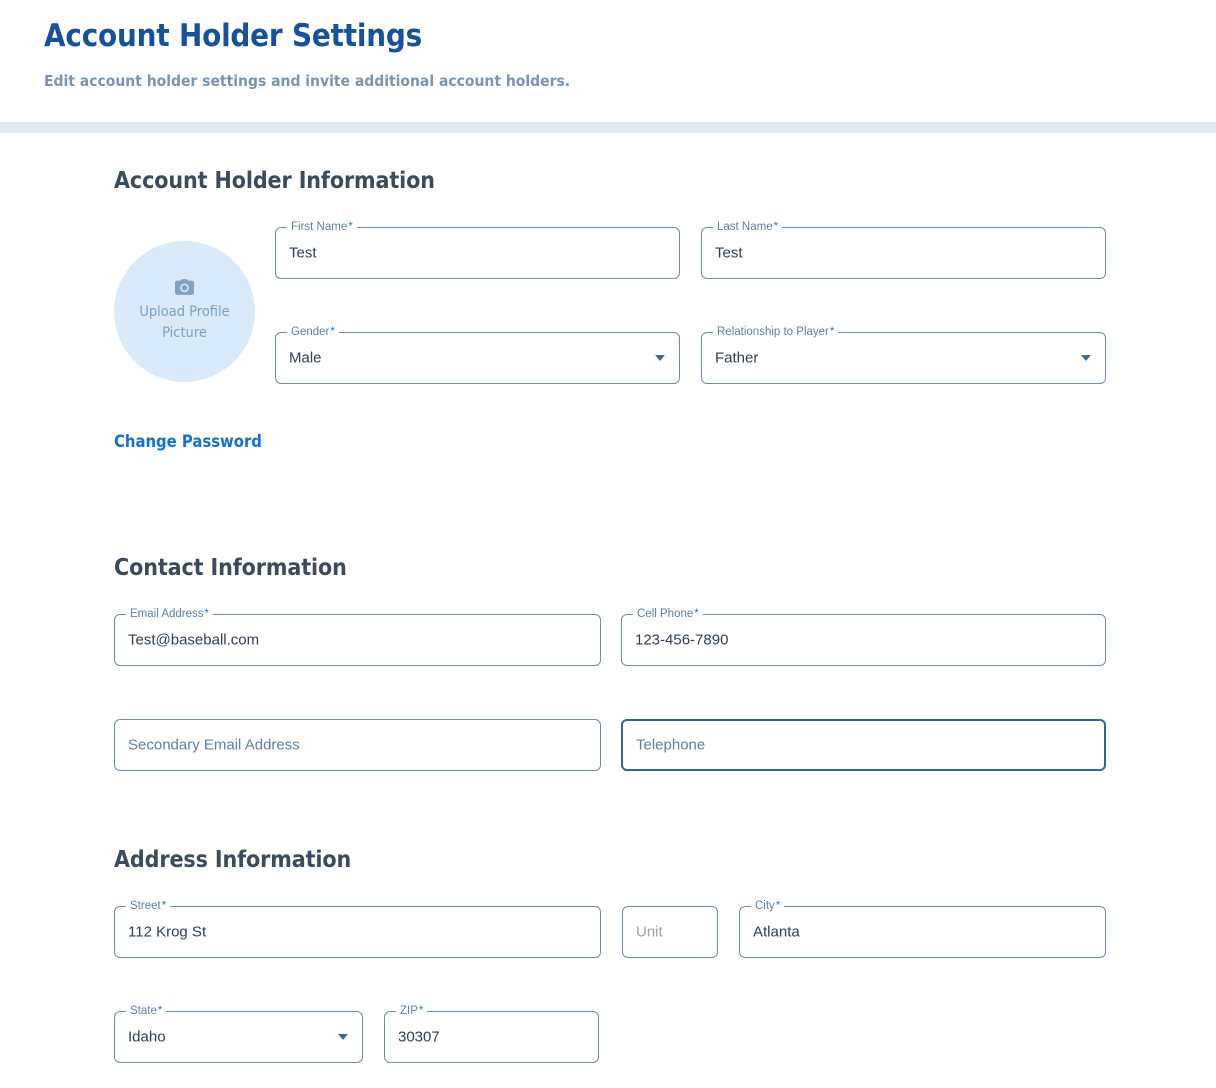 The height and width of the screenshot is (1088, 1216). Describe the element at coordinates (491, 1034) in the screenshot. I see `zip-field: ZIP* 30307` at that location.